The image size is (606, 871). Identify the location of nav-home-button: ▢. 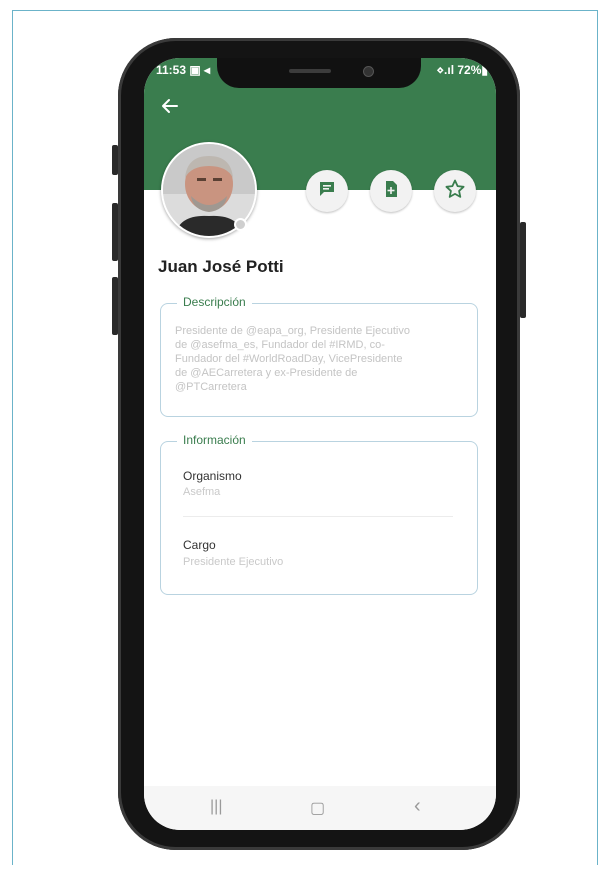
(317, 808).